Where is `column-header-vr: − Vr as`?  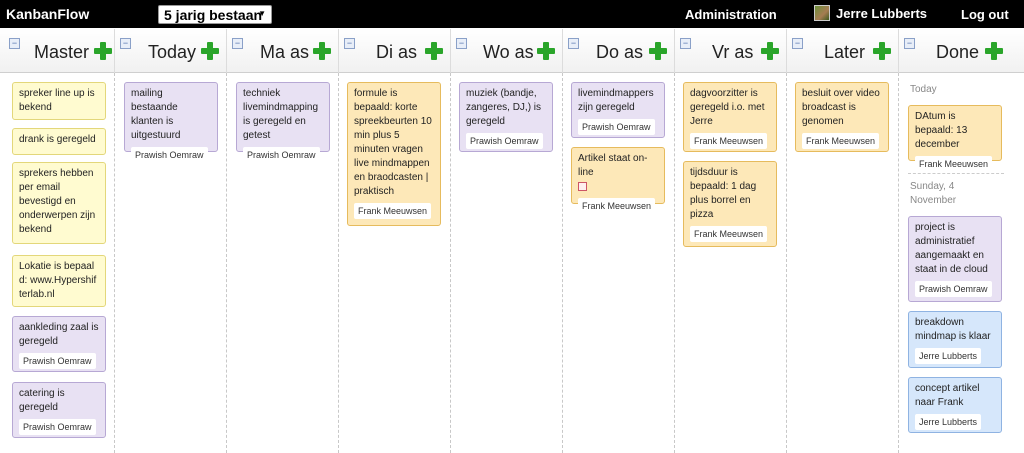
column-header-vr: − Vr as is located at coordinates (731, 51).